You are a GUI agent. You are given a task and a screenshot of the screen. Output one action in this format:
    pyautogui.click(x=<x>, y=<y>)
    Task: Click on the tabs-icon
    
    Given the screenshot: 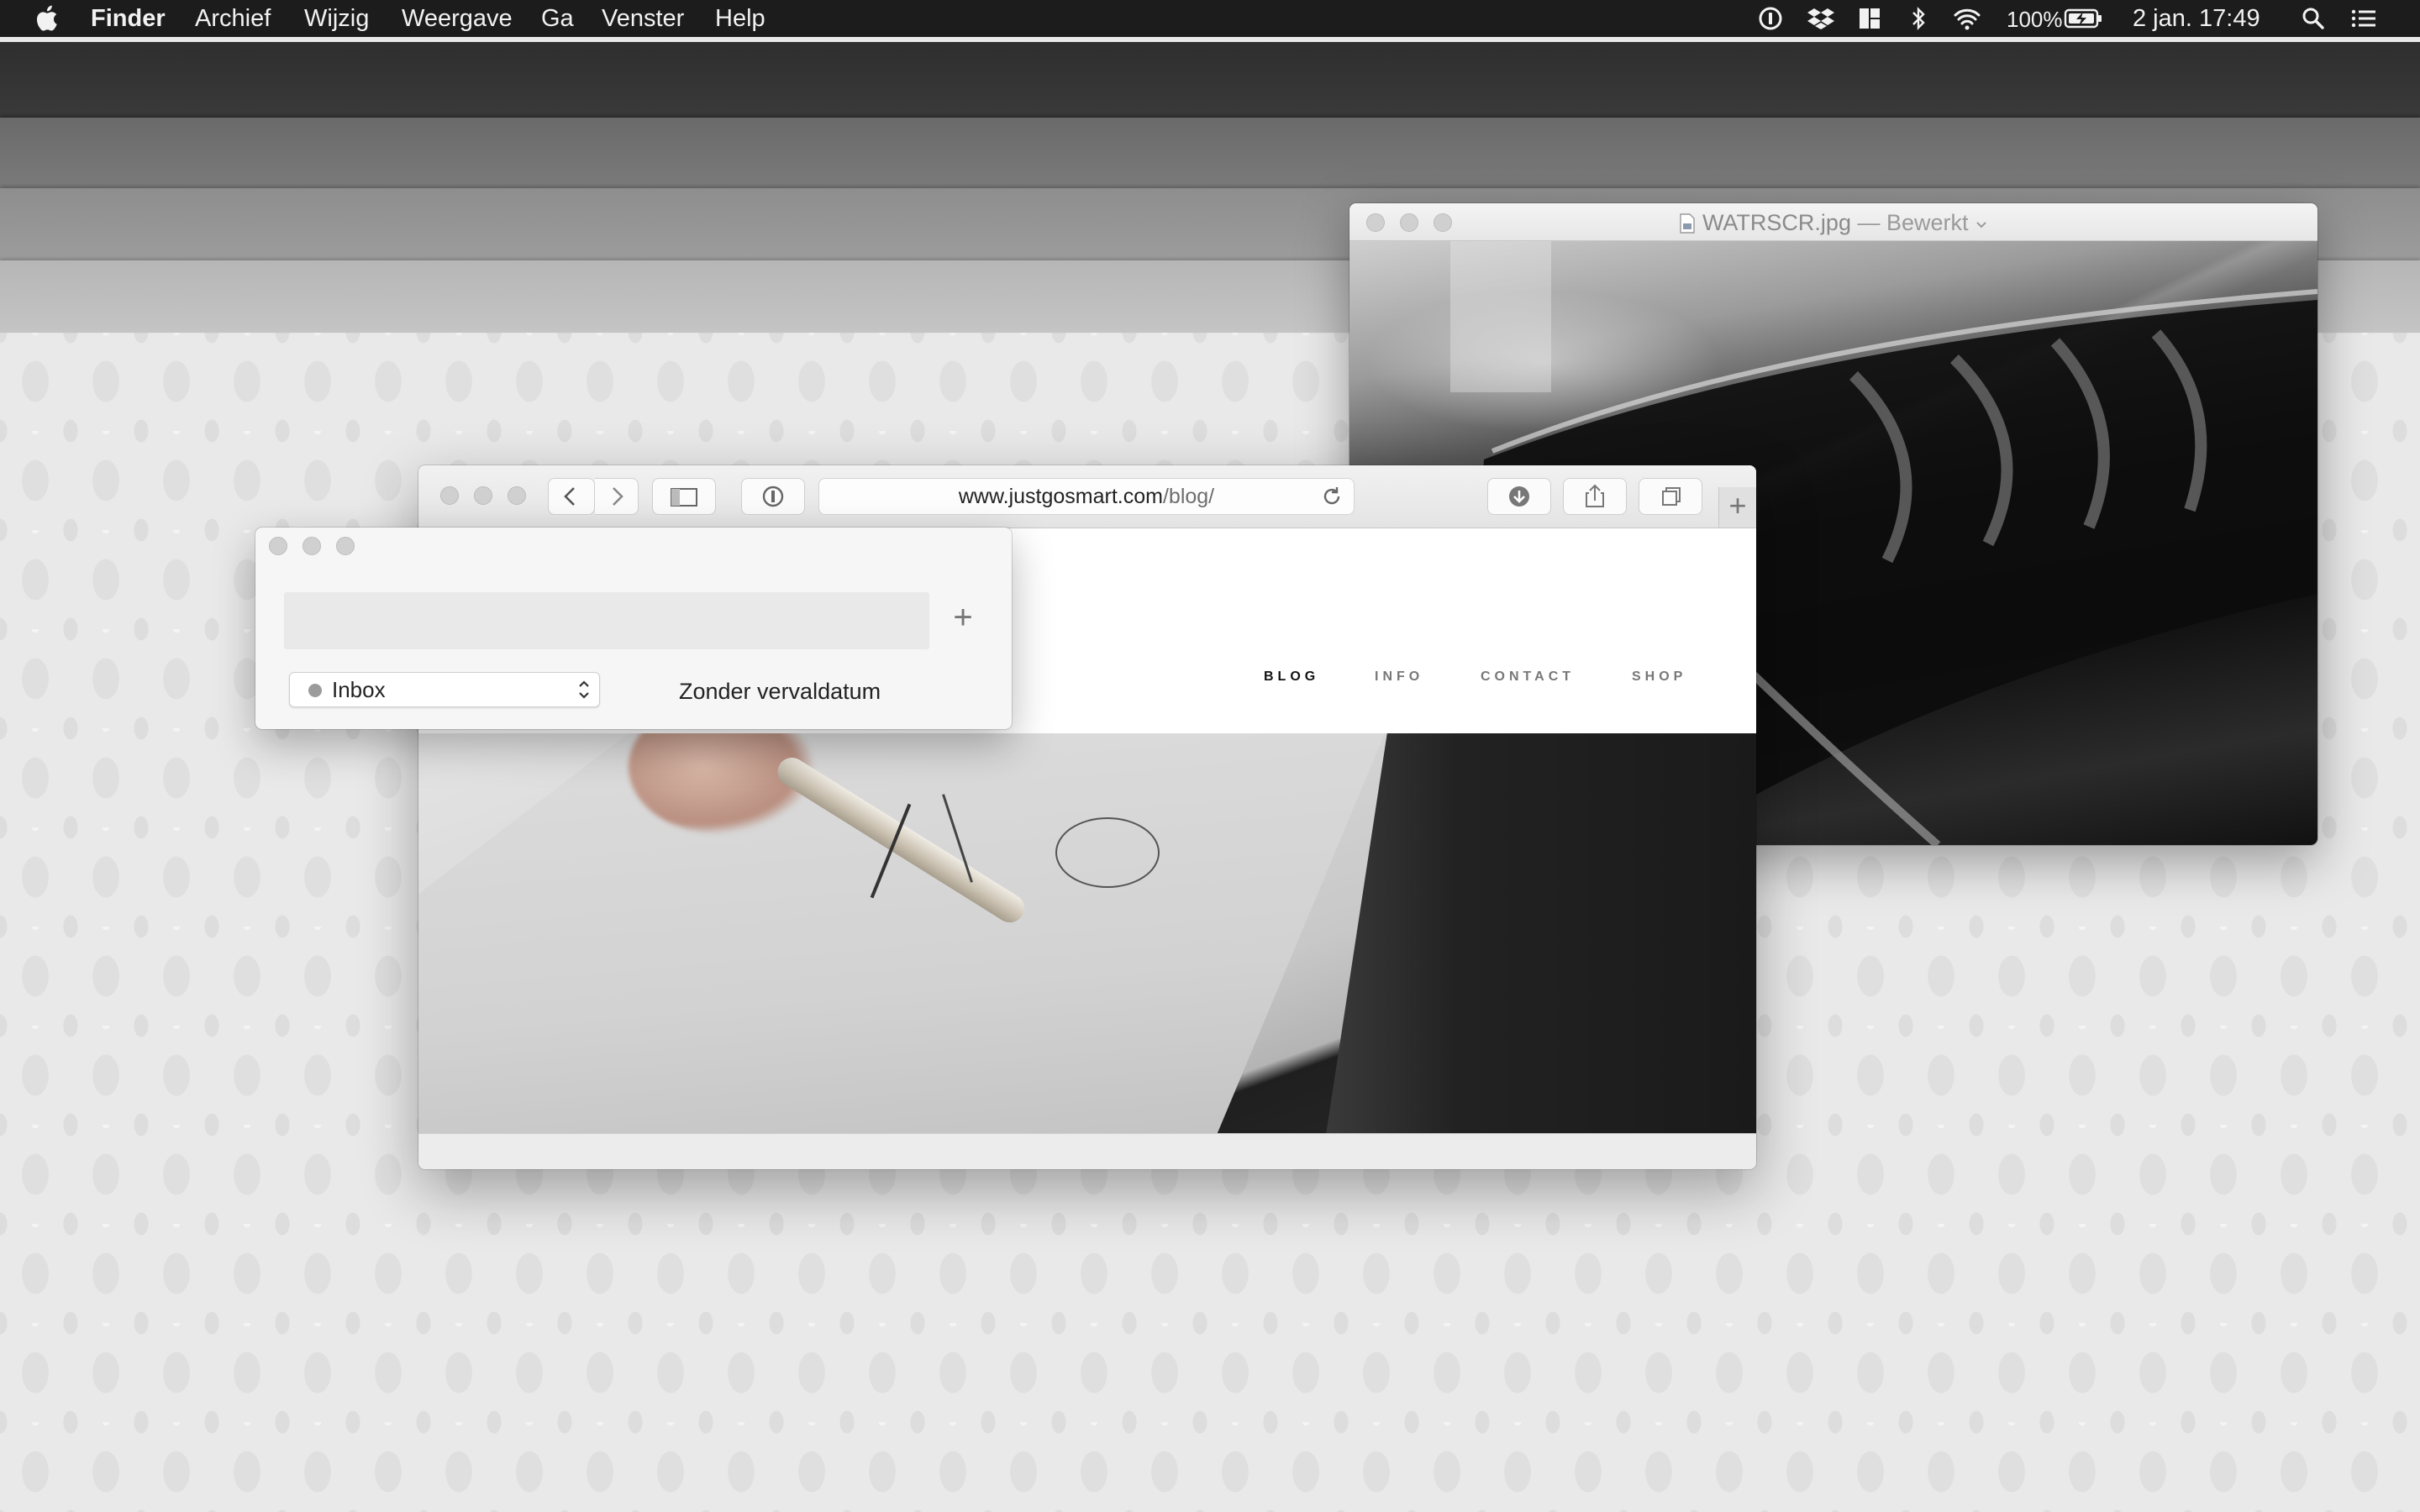 What is the action you would take?
    pyautogui.click(x=1671, y=496)
    